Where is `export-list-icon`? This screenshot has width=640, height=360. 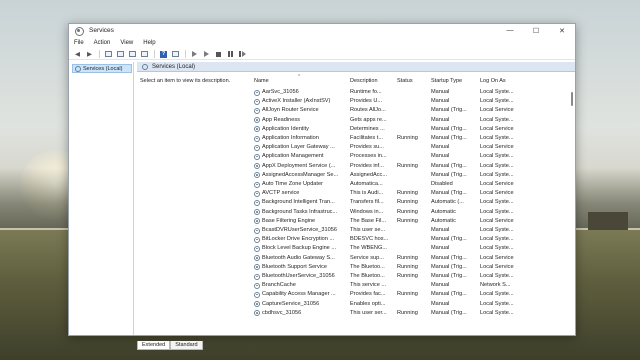 export-list-icon is located at coordinates (144, 54).